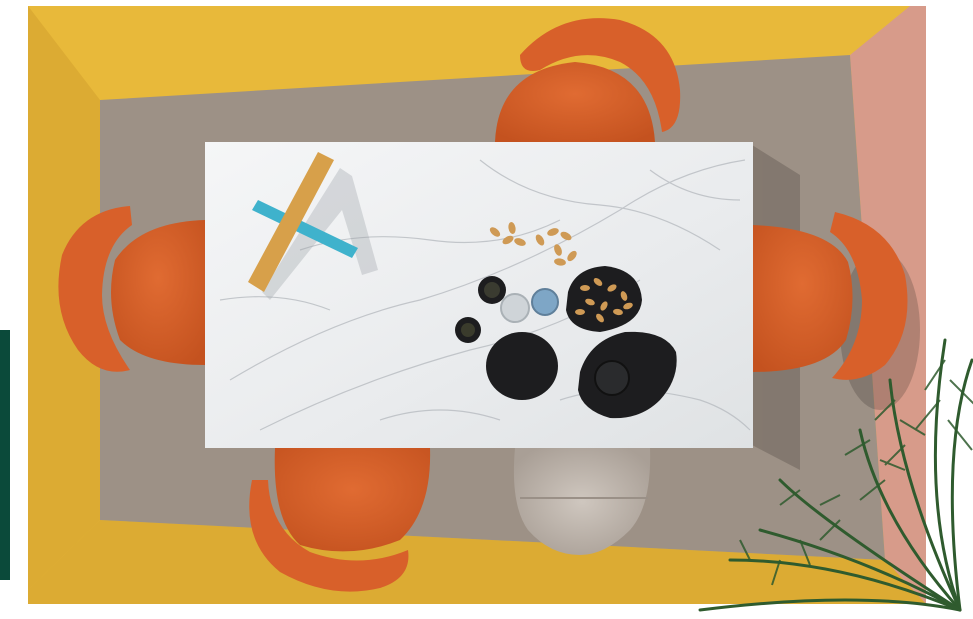 This screenshot has width=973, height=619. Describe the element at coordinates (545, 302) in the screenshot. I see `glass-blue` at that location.